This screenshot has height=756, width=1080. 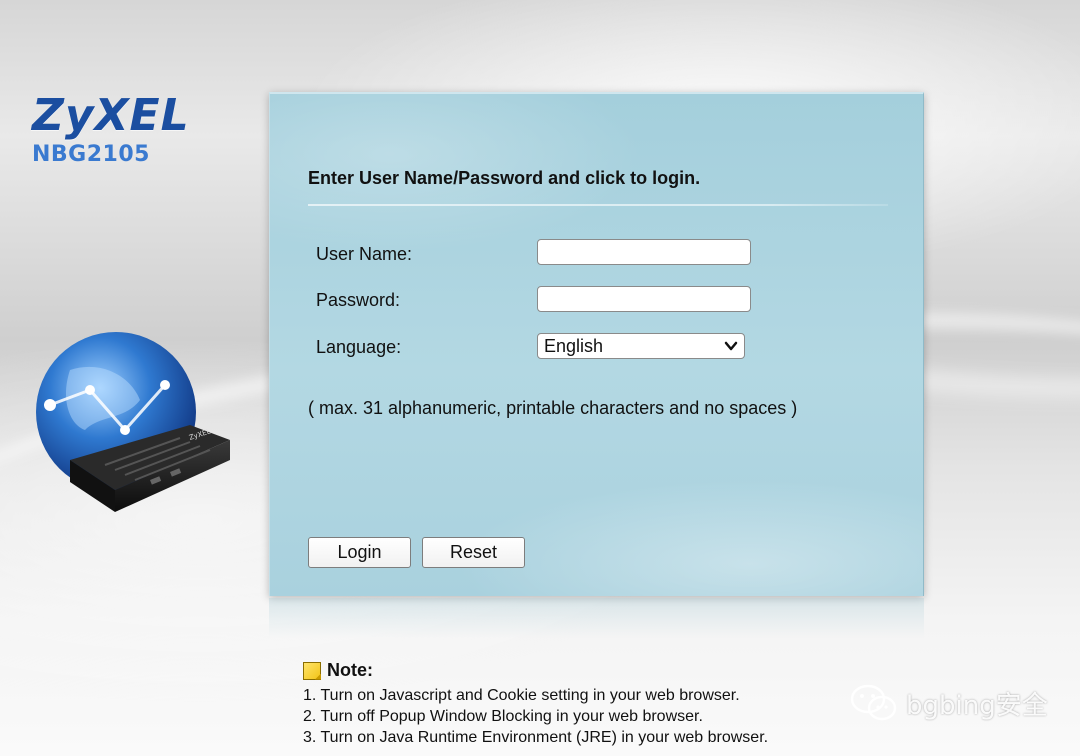 I want to click on sticky-note-icon, so click(x=312, y=670).